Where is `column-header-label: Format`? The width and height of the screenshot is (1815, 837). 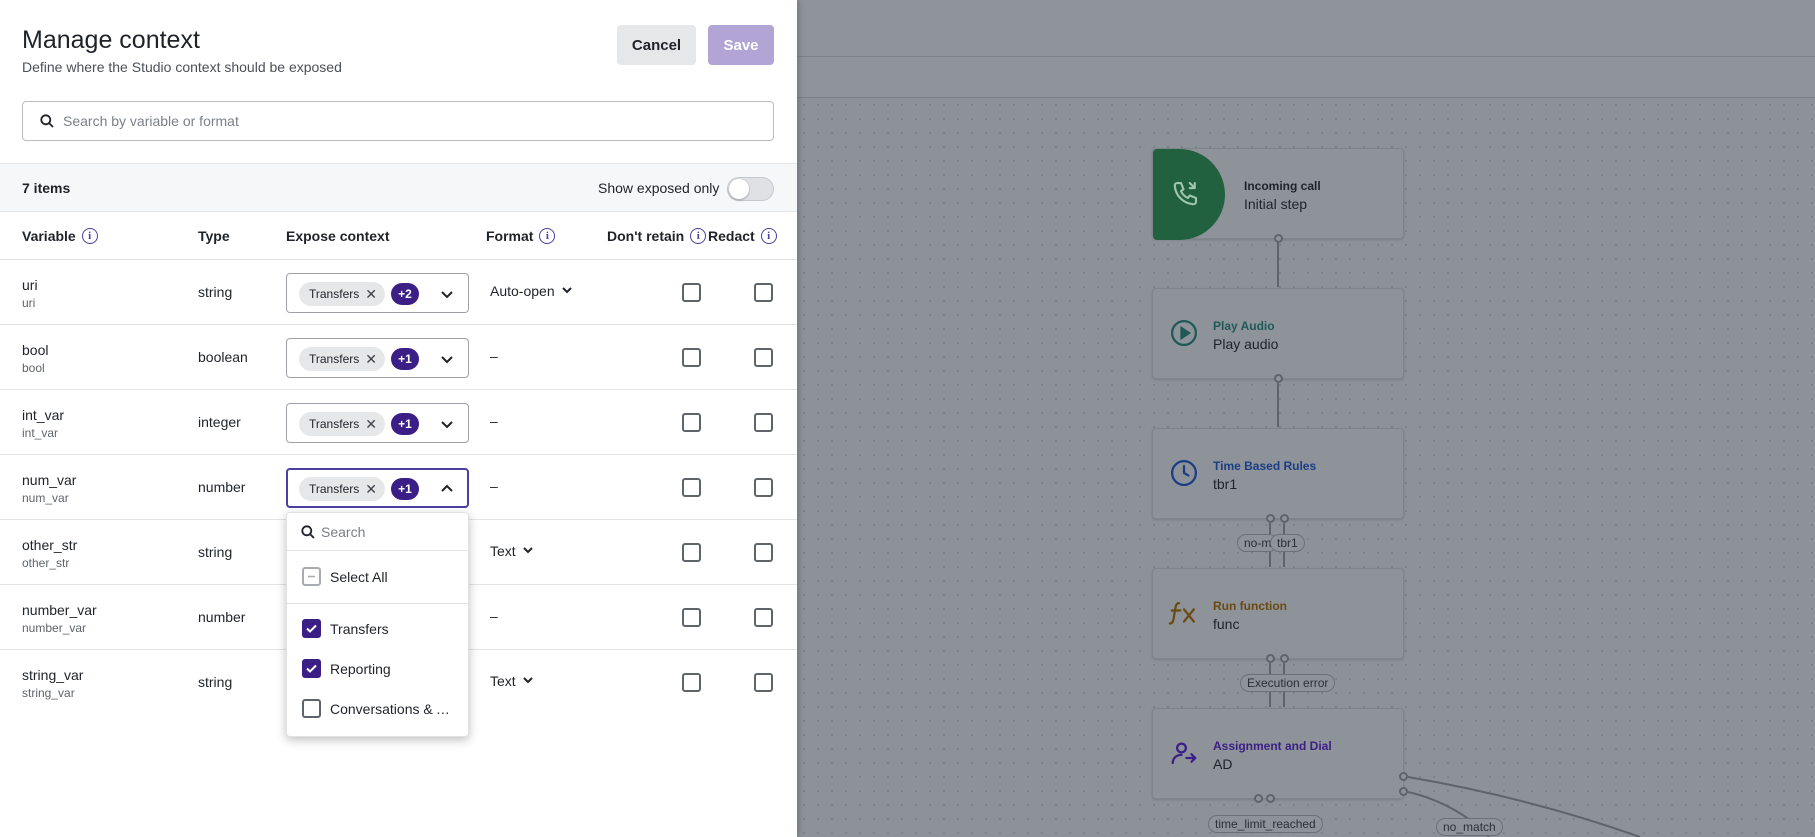
column-header-label: Format is located at coordinates (510, 236).